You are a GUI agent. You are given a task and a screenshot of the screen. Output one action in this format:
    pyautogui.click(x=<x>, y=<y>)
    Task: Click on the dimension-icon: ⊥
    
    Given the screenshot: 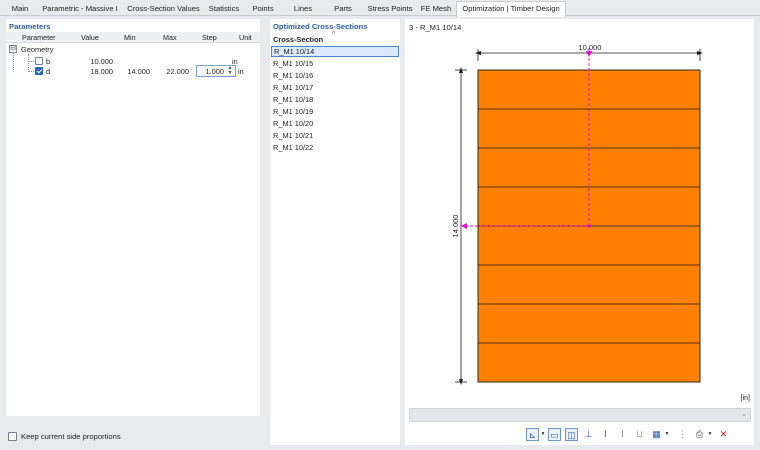 What is the action you would take?
    pyautogui.click(x=588, y=434)
    